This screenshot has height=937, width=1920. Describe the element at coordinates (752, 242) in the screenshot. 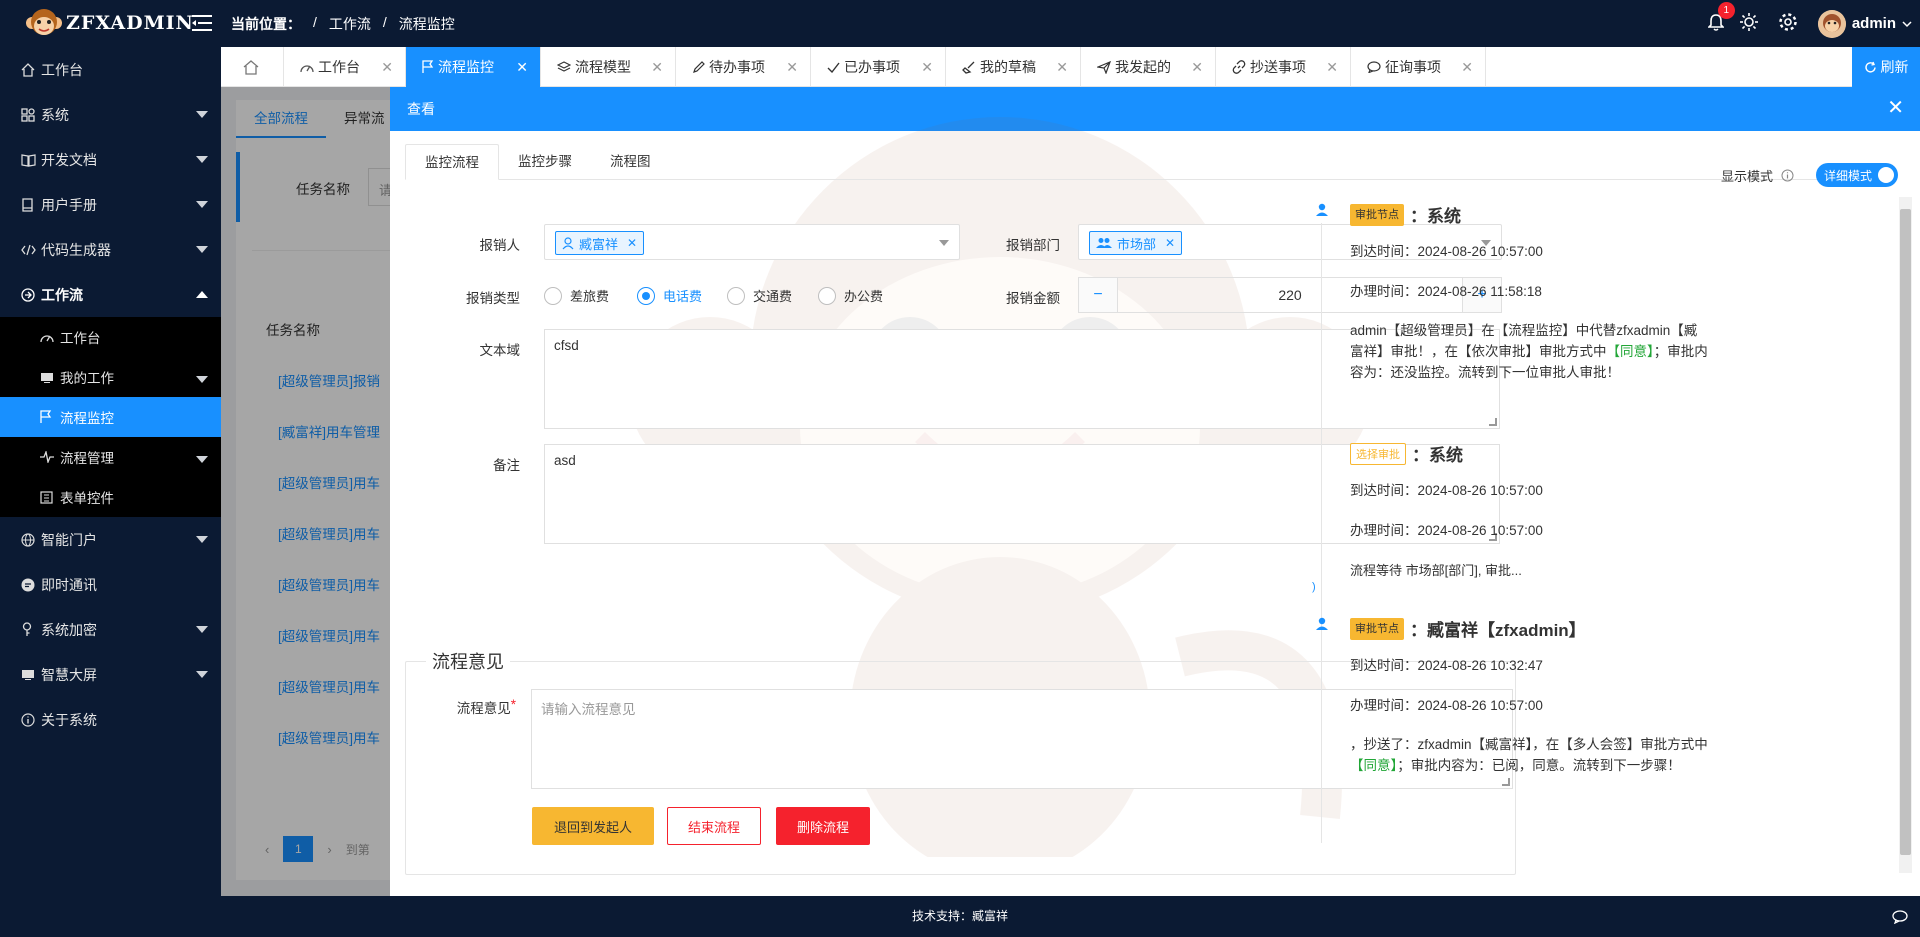

I see `applicant-select: 臧富祥 ✕` at that location.